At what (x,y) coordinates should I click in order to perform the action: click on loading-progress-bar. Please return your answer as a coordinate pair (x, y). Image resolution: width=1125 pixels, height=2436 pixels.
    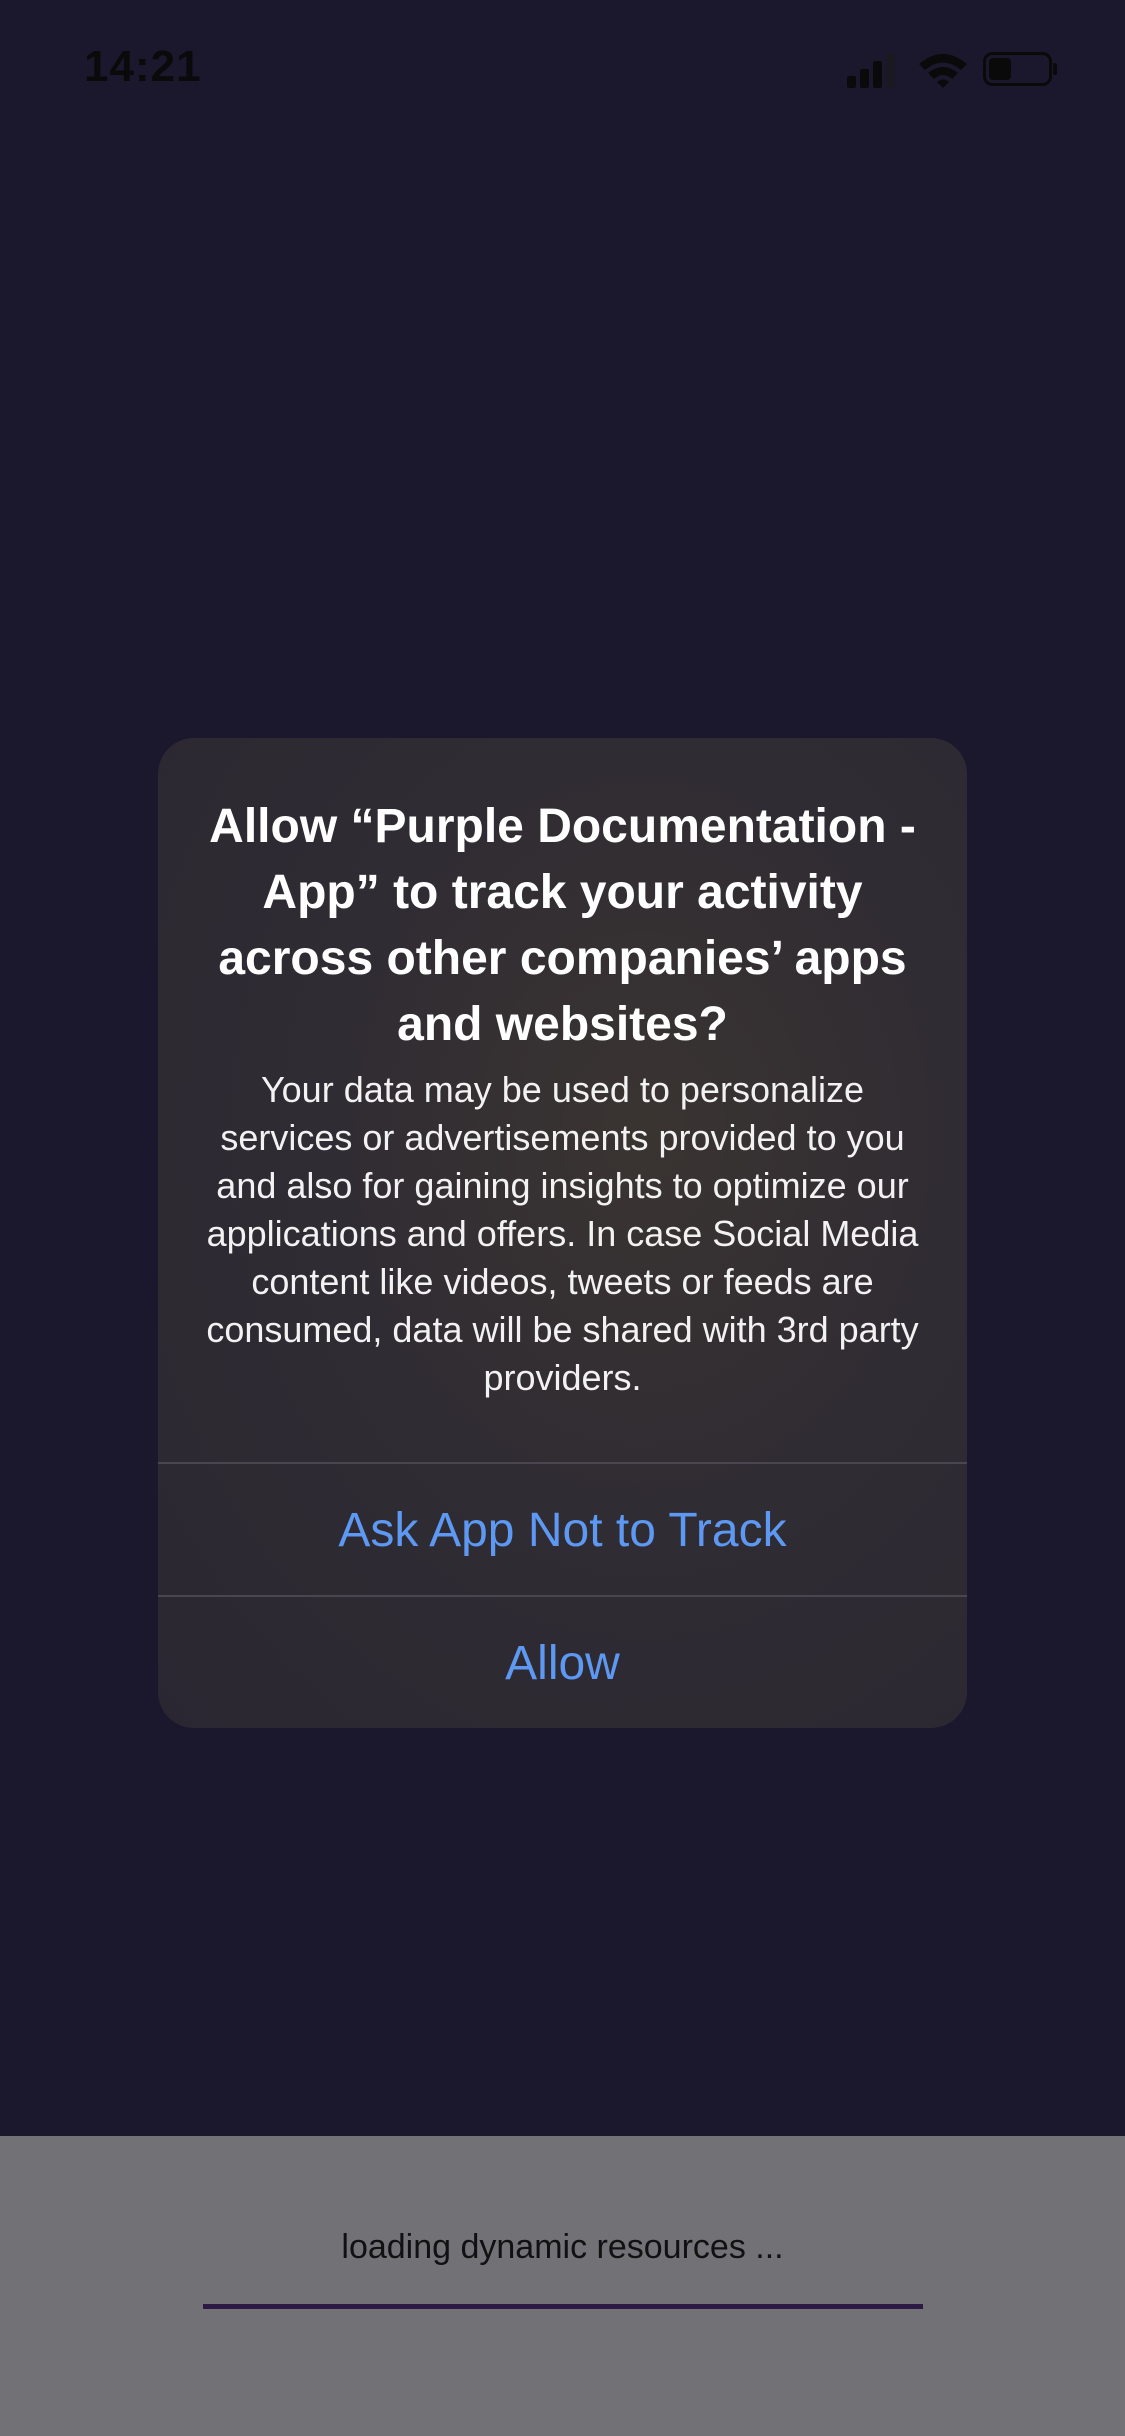
    Looking at the image, I should click on (563, 2306).